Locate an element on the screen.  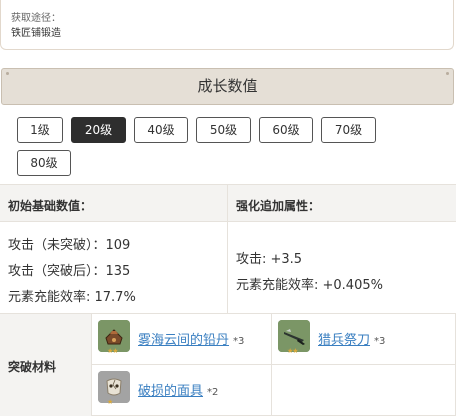
material-item: ★ 破损的面具 *2 is located at coordinates (182, 390).